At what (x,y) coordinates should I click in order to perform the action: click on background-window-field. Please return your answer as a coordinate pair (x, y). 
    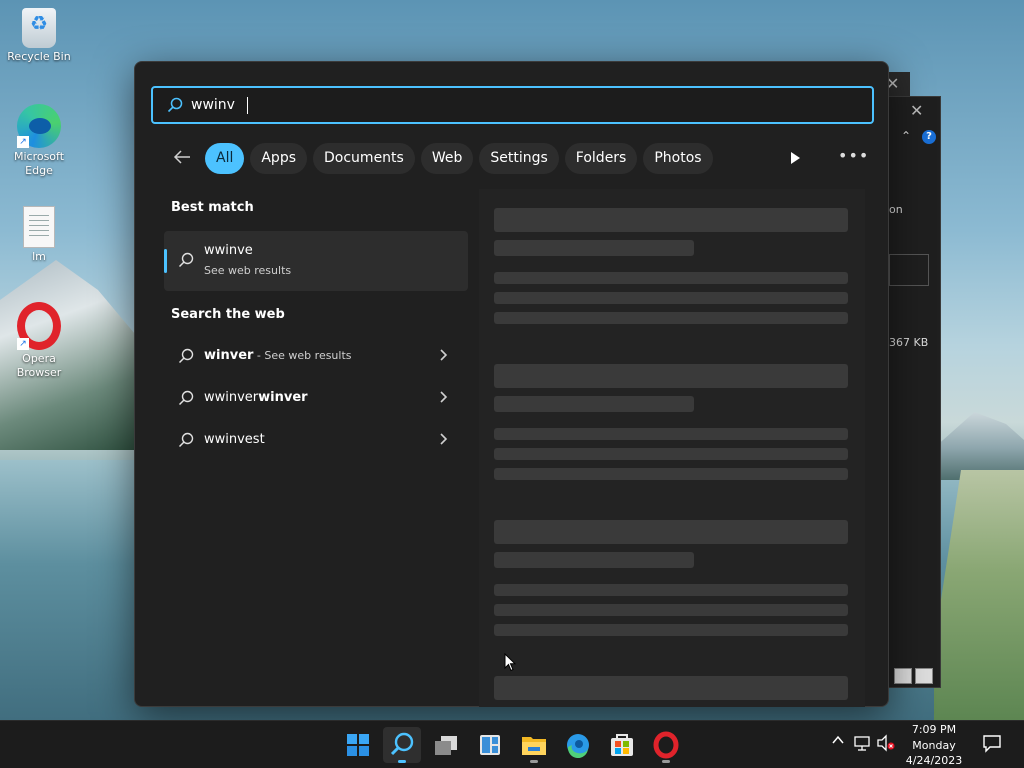
    Looking at the image, I should click on (909, 270).